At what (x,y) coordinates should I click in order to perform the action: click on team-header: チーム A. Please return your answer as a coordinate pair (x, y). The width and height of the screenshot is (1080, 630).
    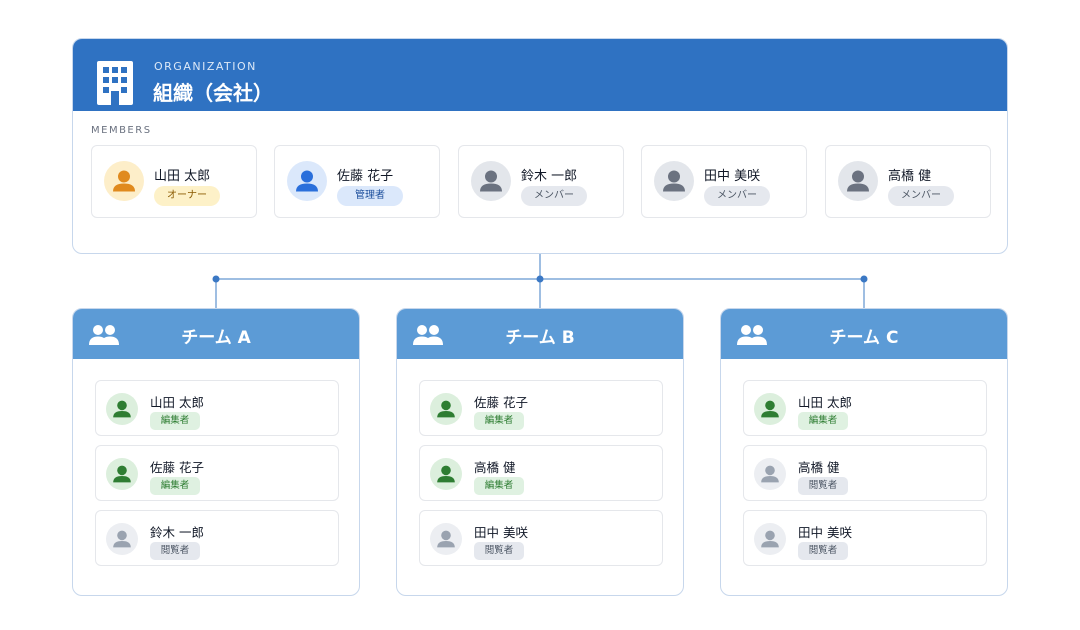
    Looking at the image, I should click on (216, 334).